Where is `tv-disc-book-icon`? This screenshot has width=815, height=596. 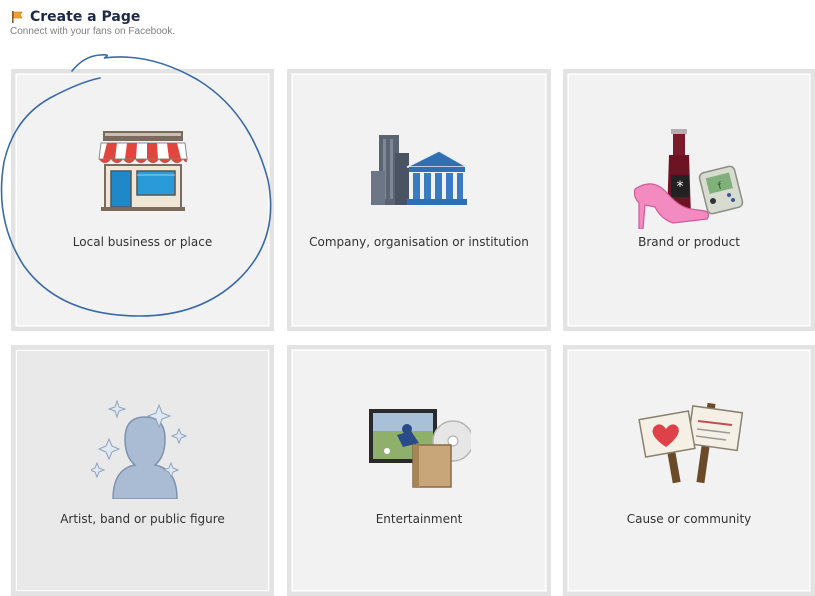
tv-disc-book-icon is located at coordinates (420, 448).